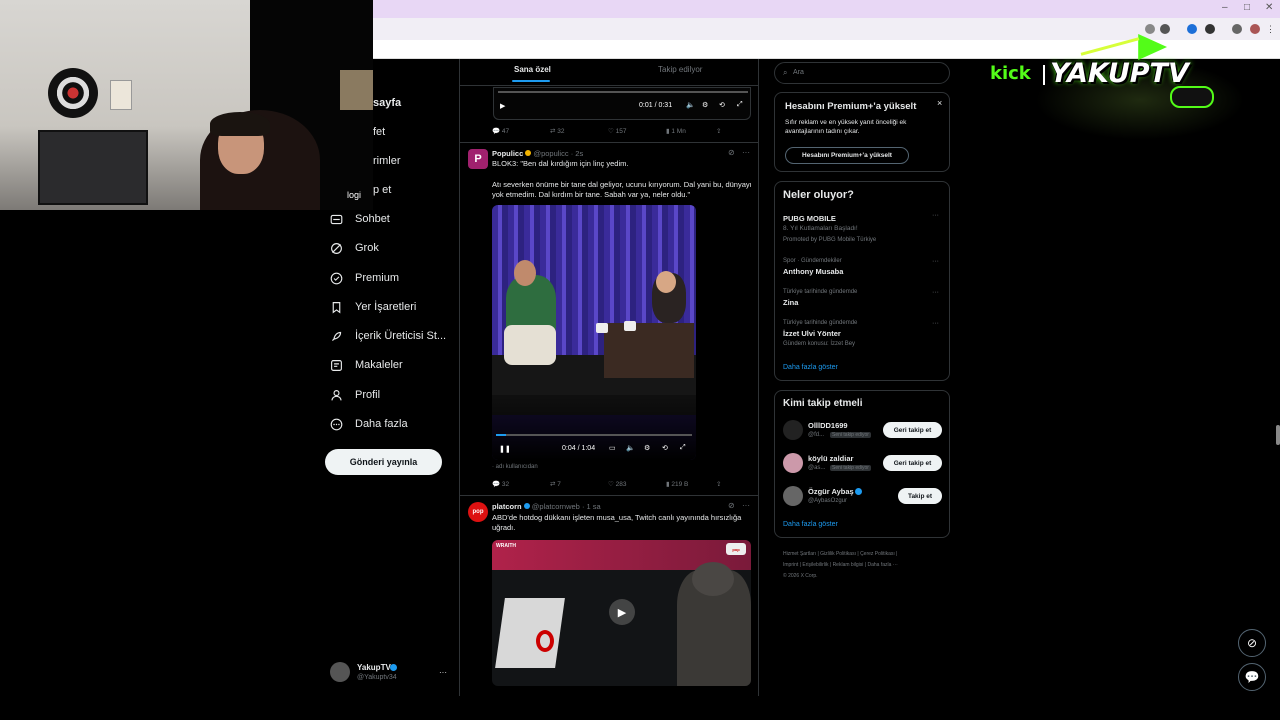 The height and width of the screenshot is (720, 1280). What do you see at coordinates (680, 69) in the screenshot?
I see `tab-following: Takip edilyor` at bounding box center [680, 69].